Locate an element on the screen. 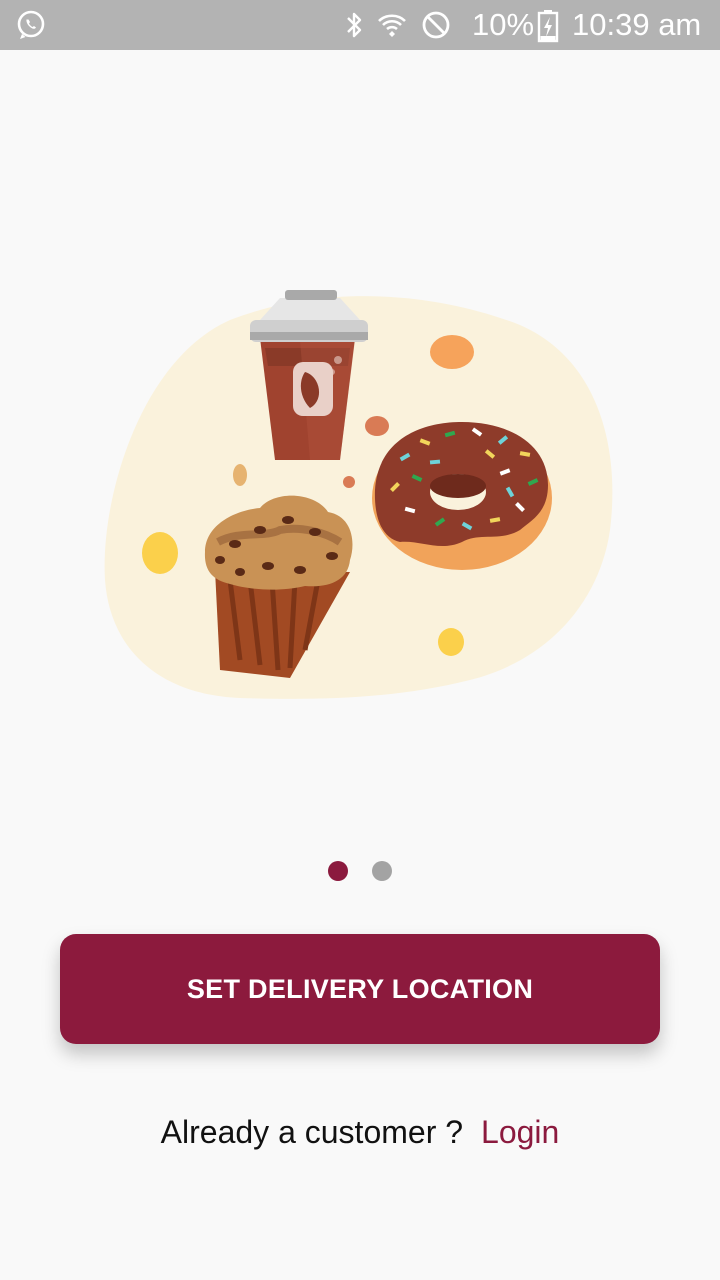 The height and width of the screenshot is (1280, 720). page-dot-active is located at coordinates (338, 871).